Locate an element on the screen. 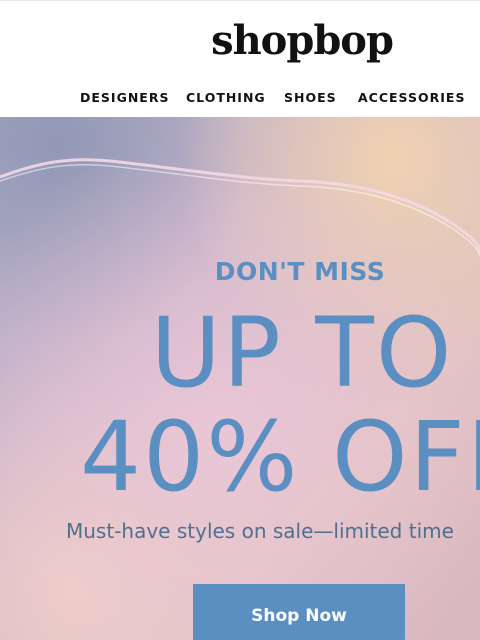 This screenshot has height=640, width=480. shopbop-logo: shopbop is located at coordinates (240, 41).